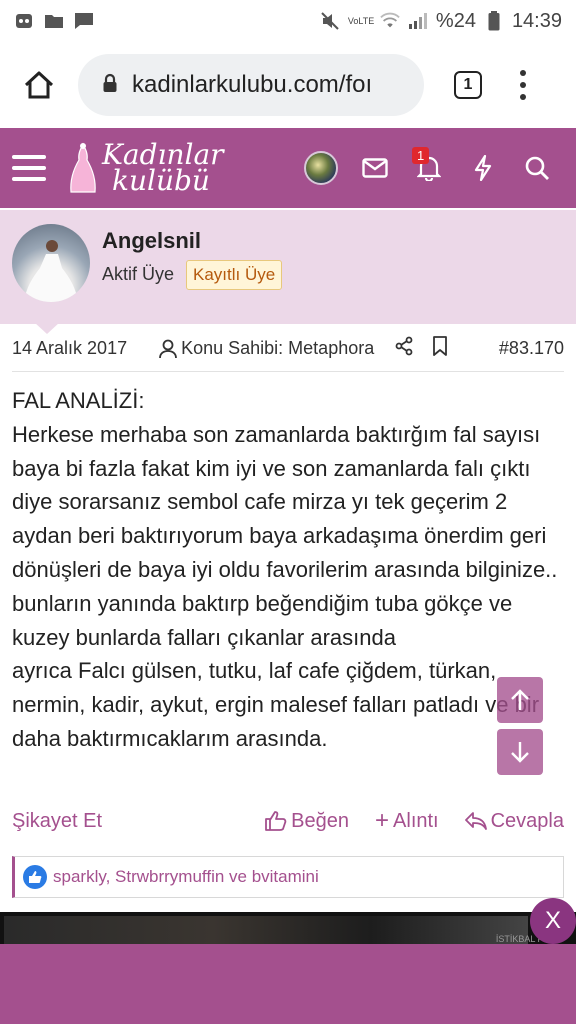 The width and height of the screenshot is (576, 1024). Describe the element at coordinates (234, 275) in the screenshot. I see `member-badge: Kayıtlı Üye` at that location.